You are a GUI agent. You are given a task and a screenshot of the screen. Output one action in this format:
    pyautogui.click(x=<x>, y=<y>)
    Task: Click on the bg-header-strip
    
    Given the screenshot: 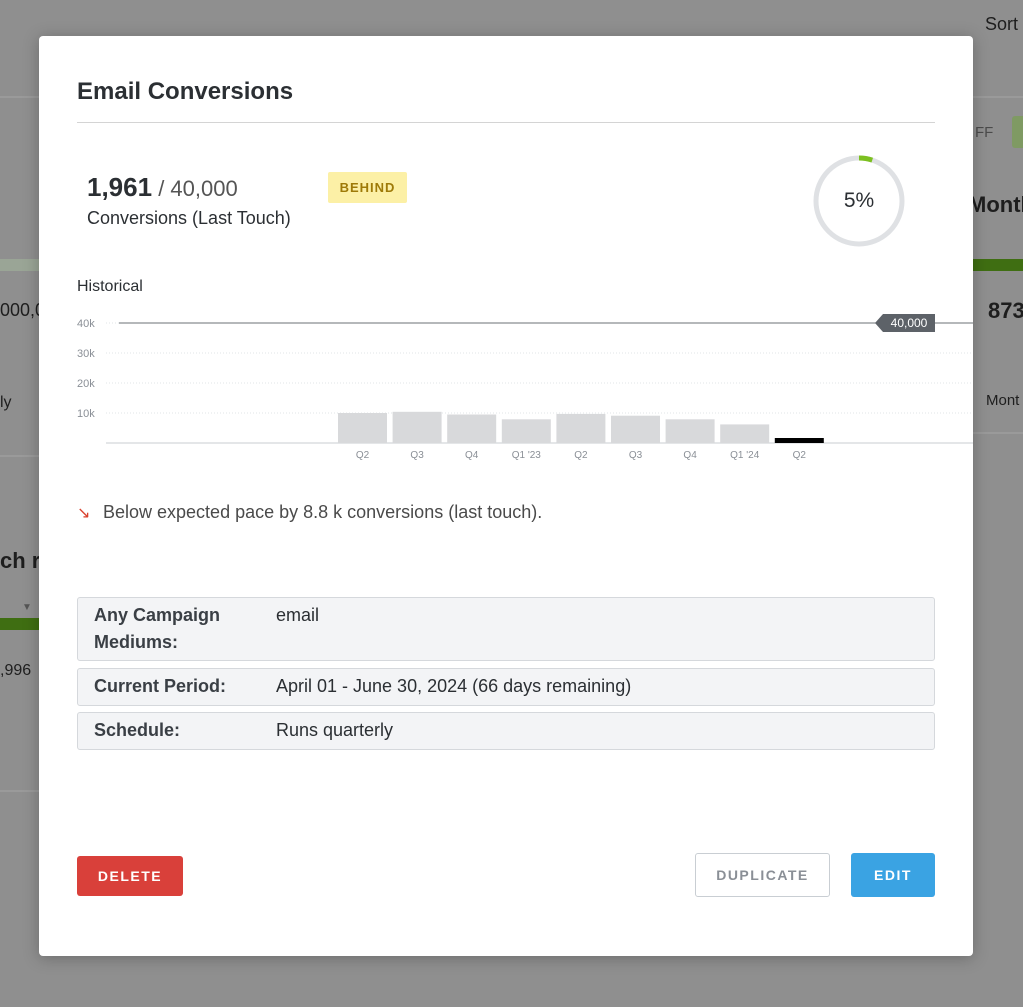 What is the action you would take?
    pyautogui.click(x=19, y=97)
    